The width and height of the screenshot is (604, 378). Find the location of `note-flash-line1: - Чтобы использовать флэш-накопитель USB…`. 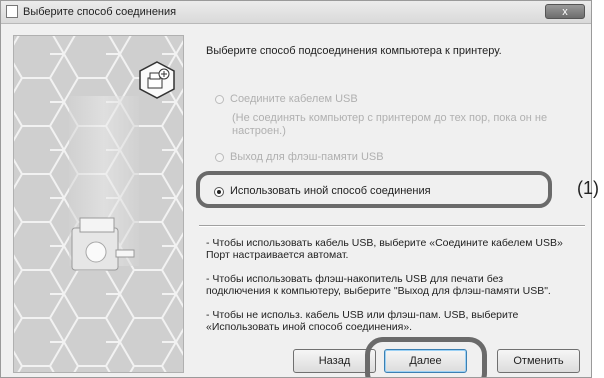

note-flash-line1: - Чтобы использовать флэш-накопитель USB… is located at coordinates (355, 279).